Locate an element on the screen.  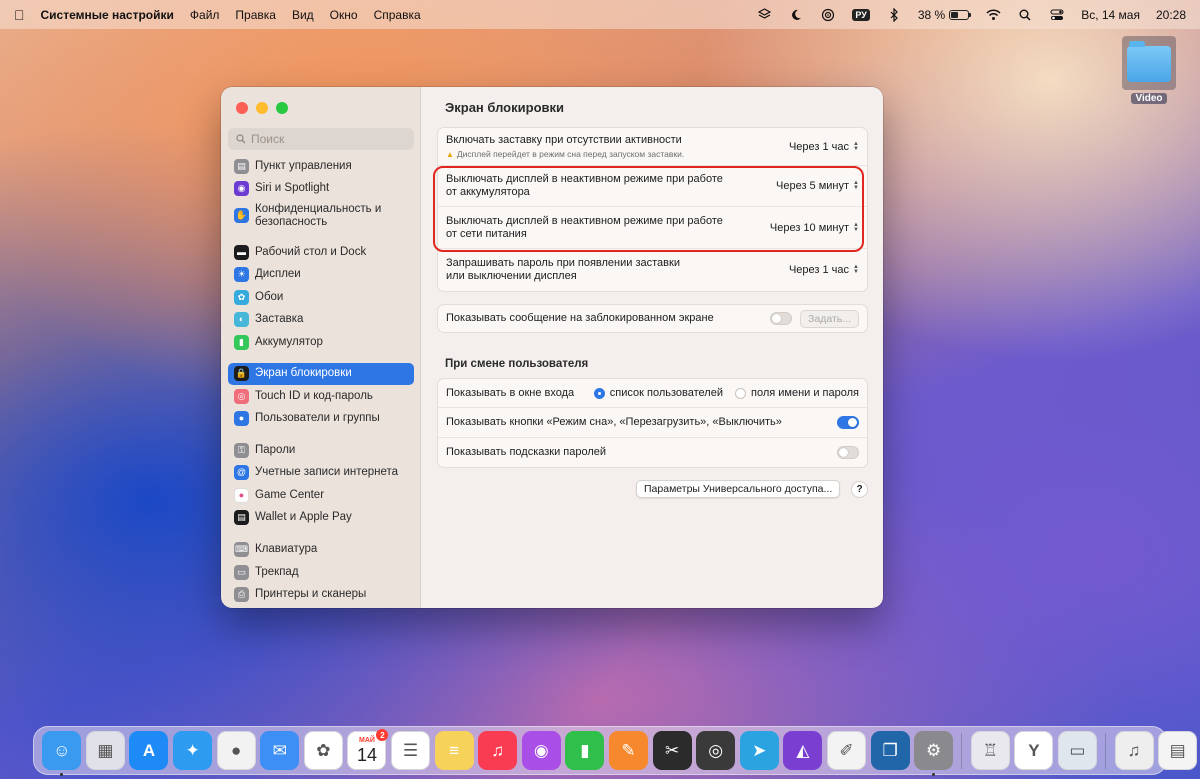
printer-icon: ⎙ is located at coordinates (241, 594).